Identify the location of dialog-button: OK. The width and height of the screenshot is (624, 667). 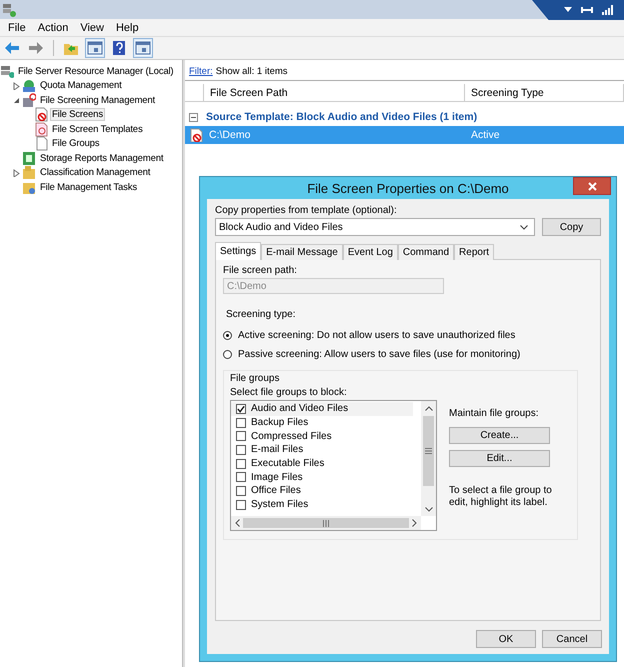
(506, 639).